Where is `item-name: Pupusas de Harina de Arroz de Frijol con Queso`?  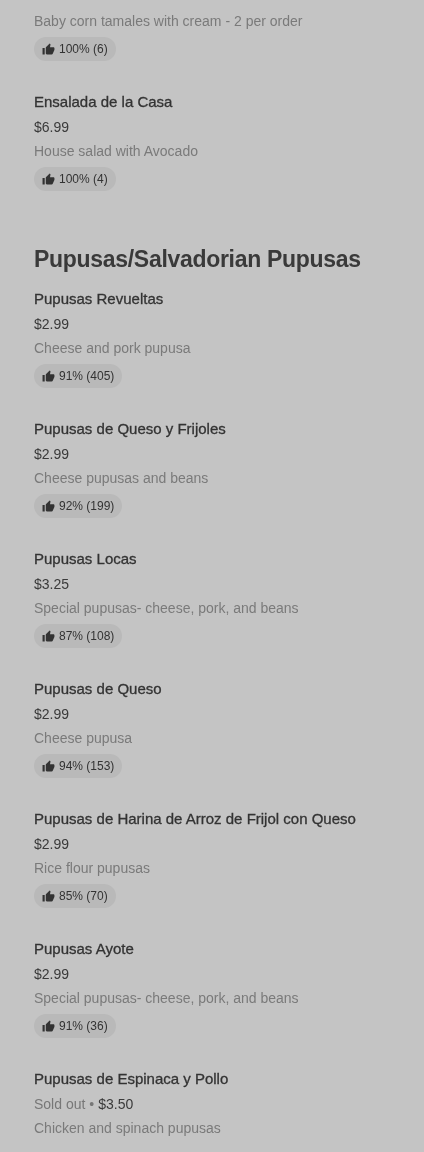 item-name: Pupusas de Harina de Arroz de Frijol con Queso is located at coordinates (221, 819).